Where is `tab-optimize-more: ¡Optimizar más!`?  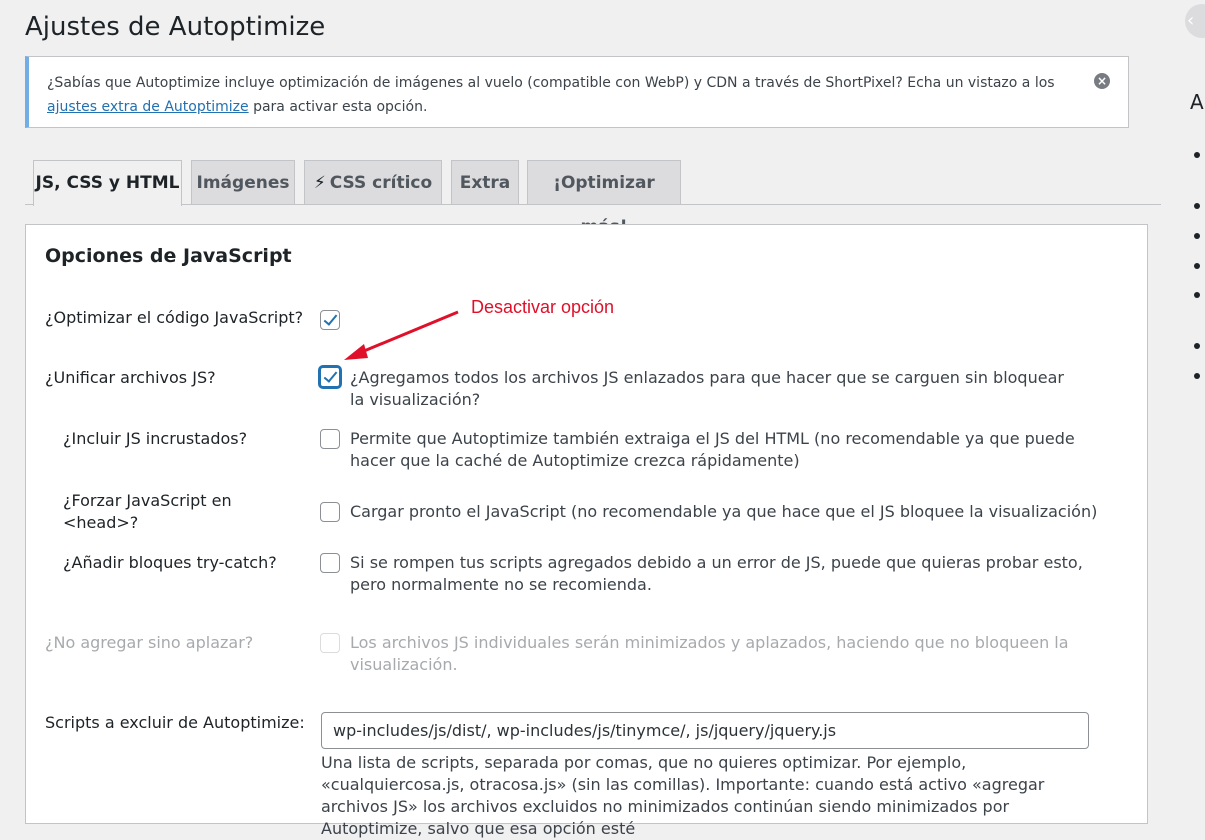
tab-optimize-more: ¡Optimizar más! is located at coordinates (604, 198).